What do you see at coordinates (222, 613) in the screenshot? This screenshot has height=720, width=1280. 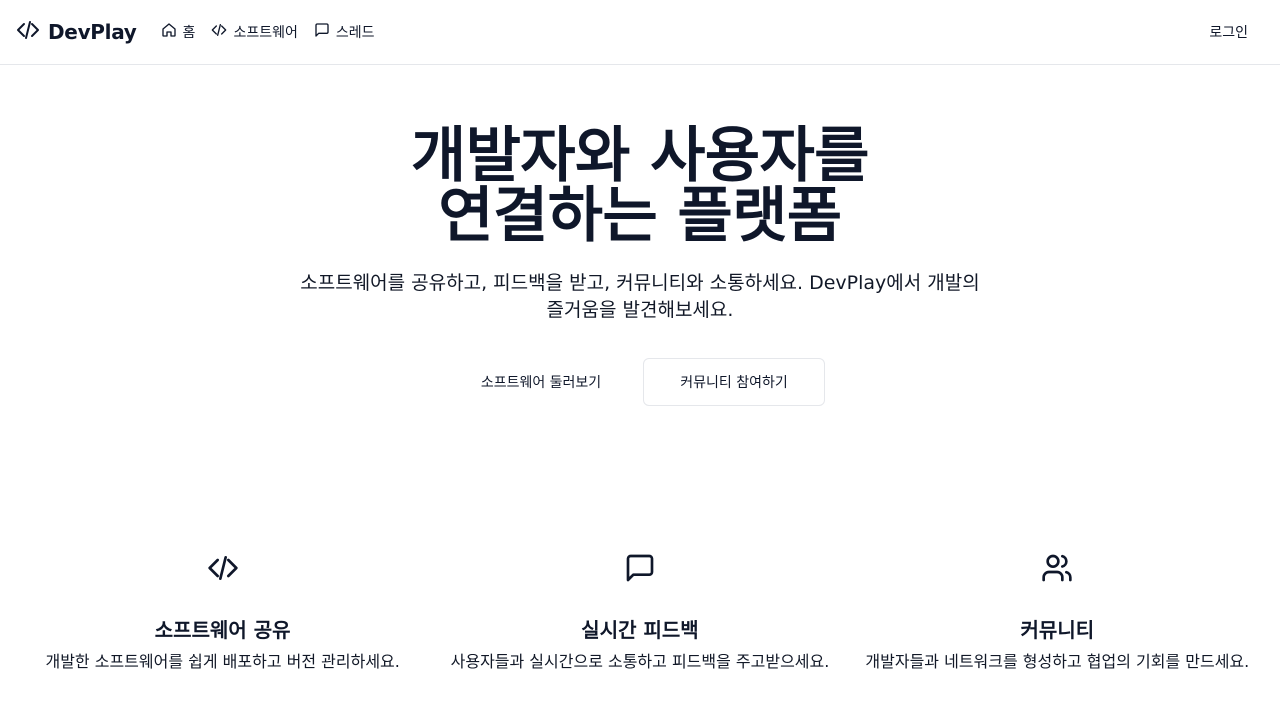 I see `feature-card-software-sharing: 소프트웨어 공유 개발한 소프트웨어를 쉽게 배포하고 버전 관리하세요.` at bounding box center [222, 613].